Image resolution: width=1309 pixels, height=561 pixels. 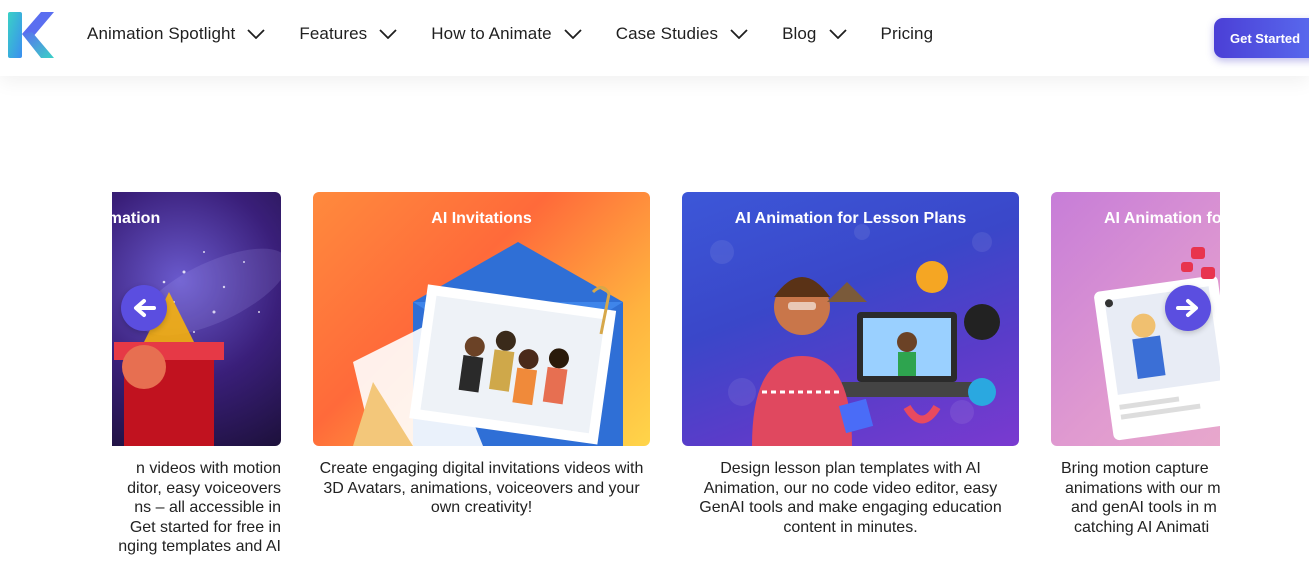 What do you see at coordinates (333, 33) in the screenshot?
I see `nav-label: Features` at bounding box center [333, 33].